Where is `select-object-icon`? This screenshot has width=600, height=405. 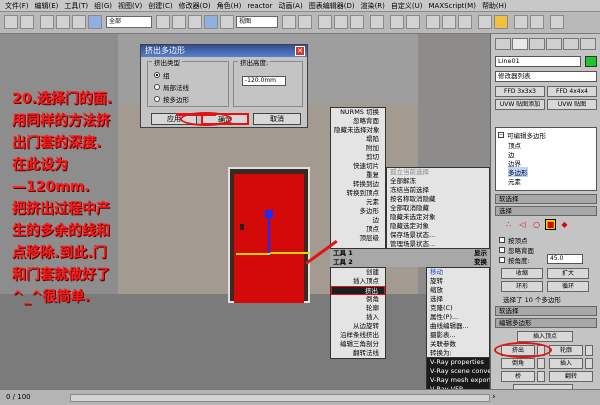 select-object-icon is located at coordinates (95, 22).